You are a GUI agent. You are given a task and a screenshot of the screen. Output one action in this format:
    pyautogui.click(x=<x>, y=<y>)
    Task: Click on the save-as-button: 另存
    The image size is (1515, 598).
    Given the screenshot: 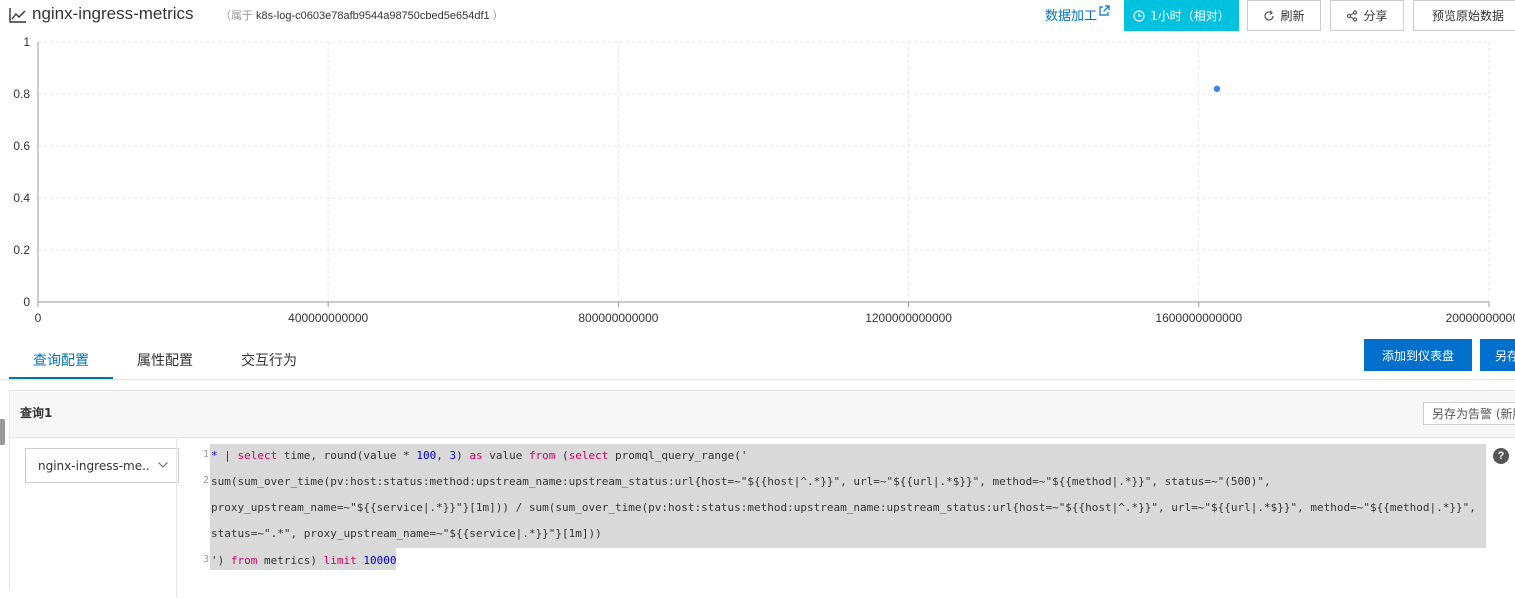 What is the action you would take?
    pyautogui.click(x=1497, y=355)
    